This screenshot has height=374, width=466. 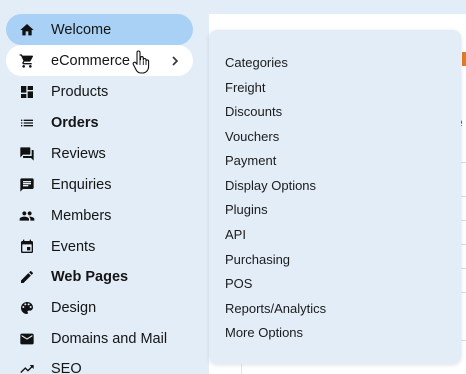 I want to click on chevron-right-icon, so click(x=175, y=60).